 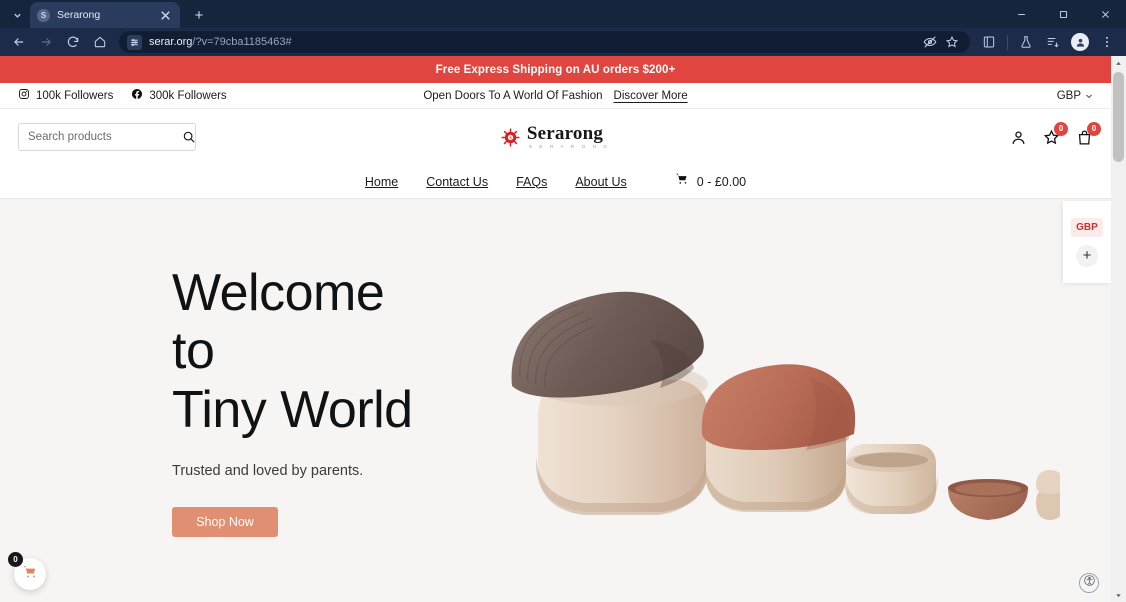 What do you see at coordinates (1021, 14) in the screenshot?
I see `minimize-icon` at bounding box center [1021, 14].